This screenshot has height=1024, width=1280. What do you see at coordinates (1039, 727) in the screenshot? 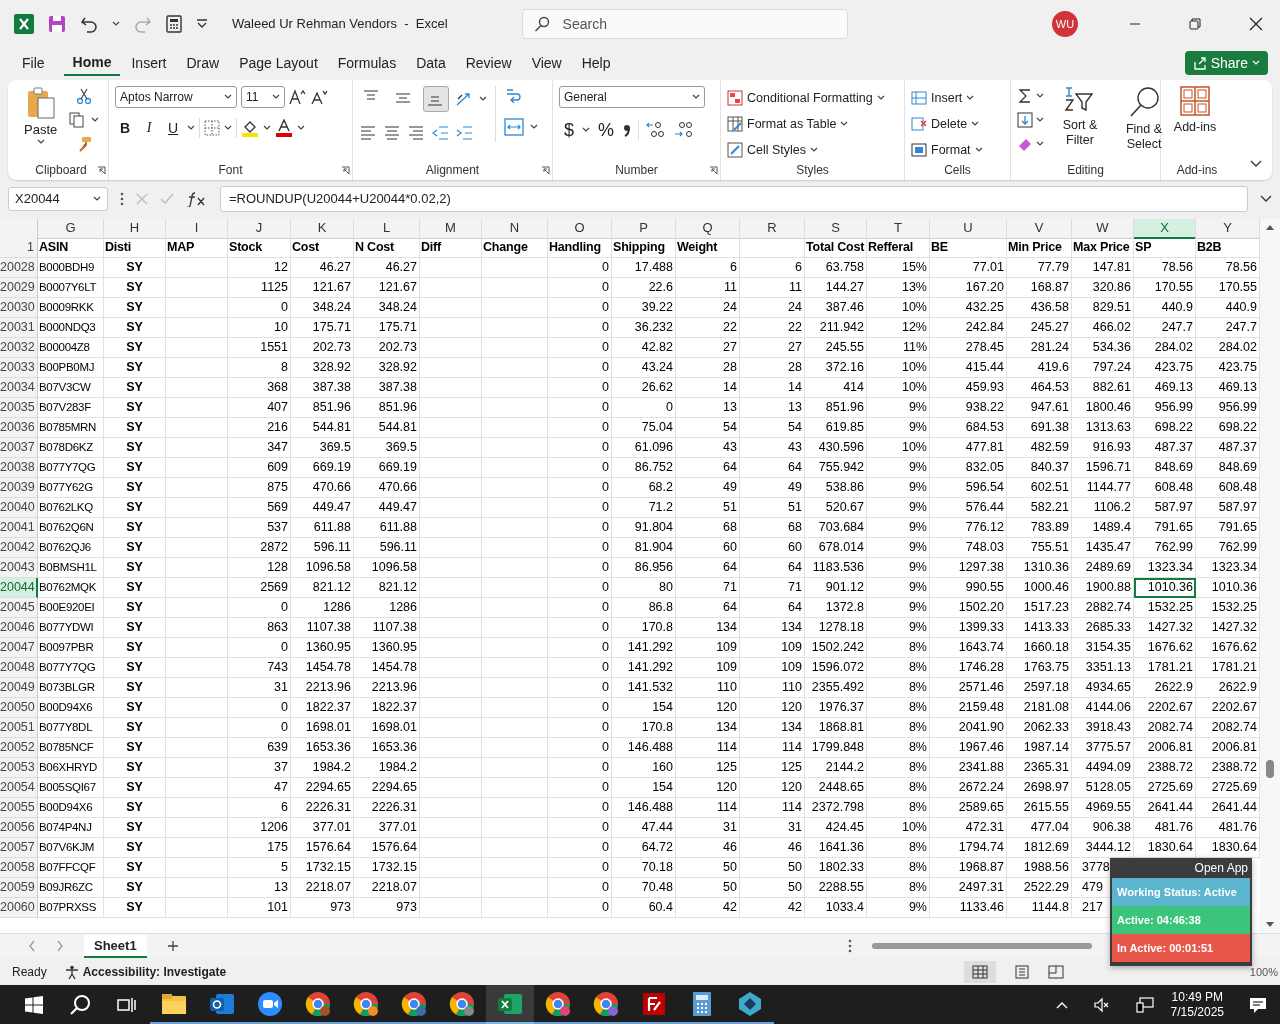
I see `table-cell: 2062.33` at bounding box center [1039, 727].